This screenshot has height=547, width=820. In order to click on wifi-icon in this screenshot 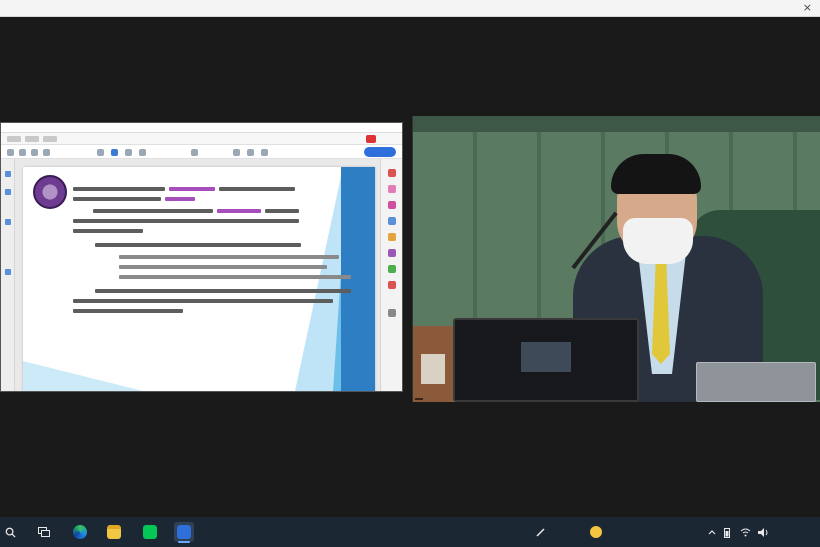, I will do `click(745, 532)`.